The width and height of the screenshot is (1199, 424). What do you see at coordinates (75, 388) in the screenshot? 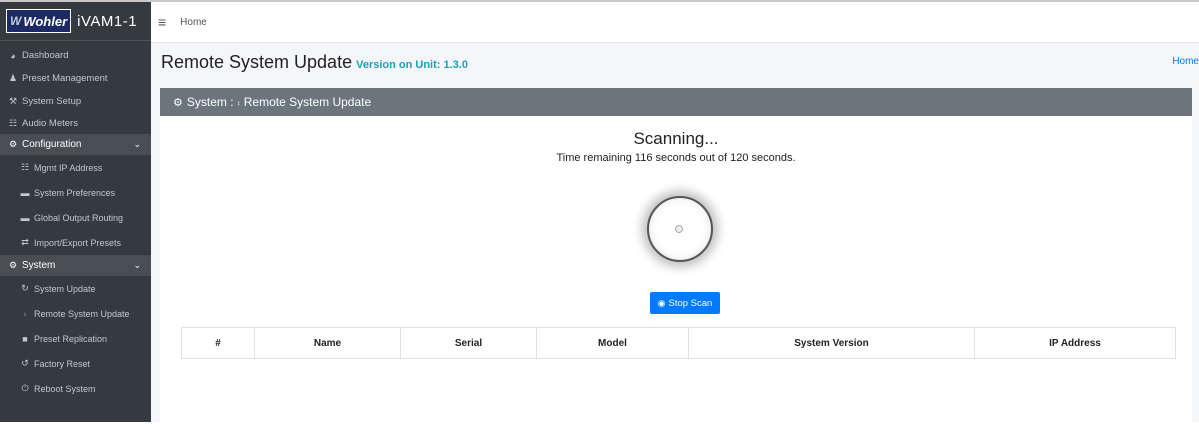
I see `sidebar-item-reboot-system: ⏻ Reboot System` at bounding box center [75, 388].